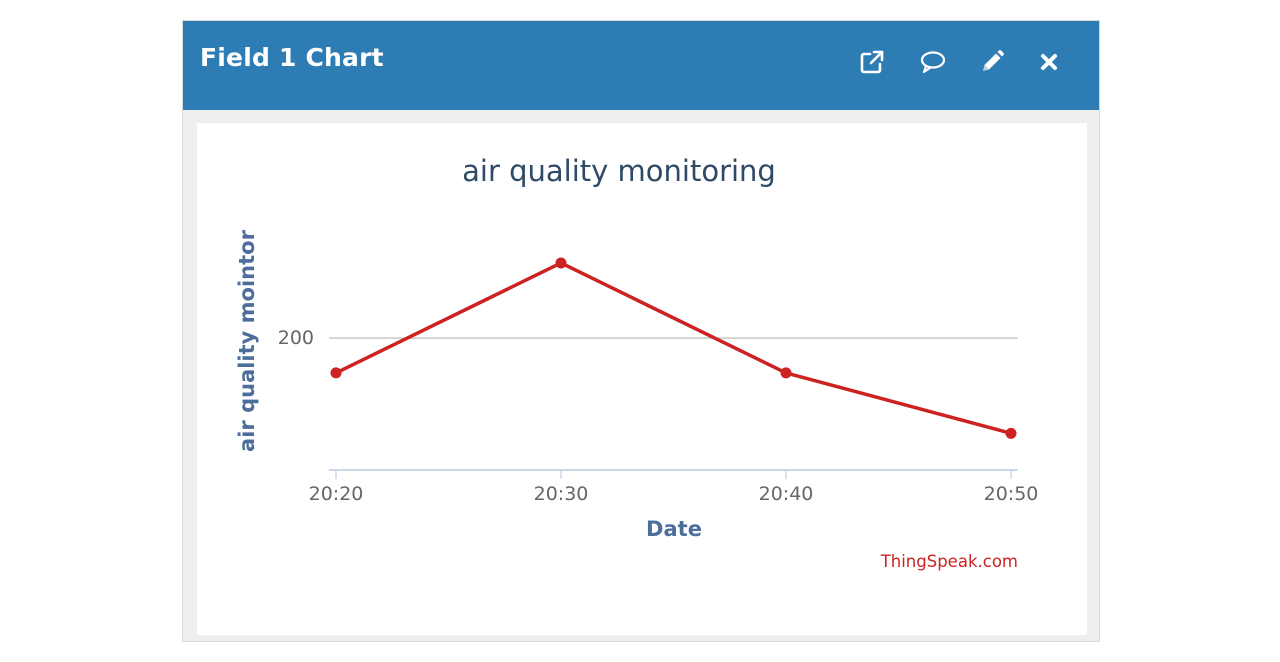  Describe the element at coordinates (674, 529) in the screenshot. I see `x-axis-title: Date` at that location.